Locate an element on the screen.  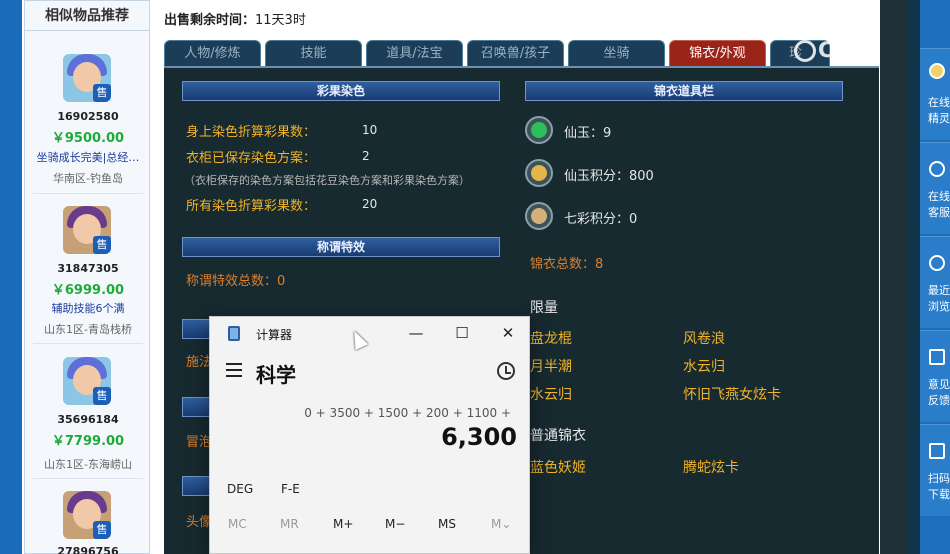
clock-icon is located at coordinates (937, 263).